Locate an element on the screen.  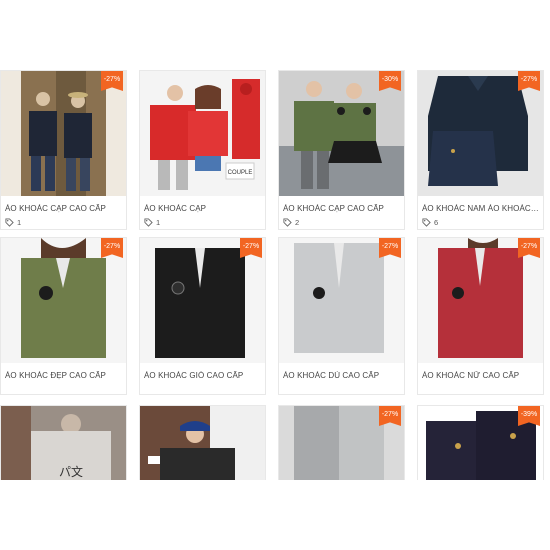
product-card: COUPLE ÁO KHOÁC CẠP 1 is located at coordinates (202, 150).